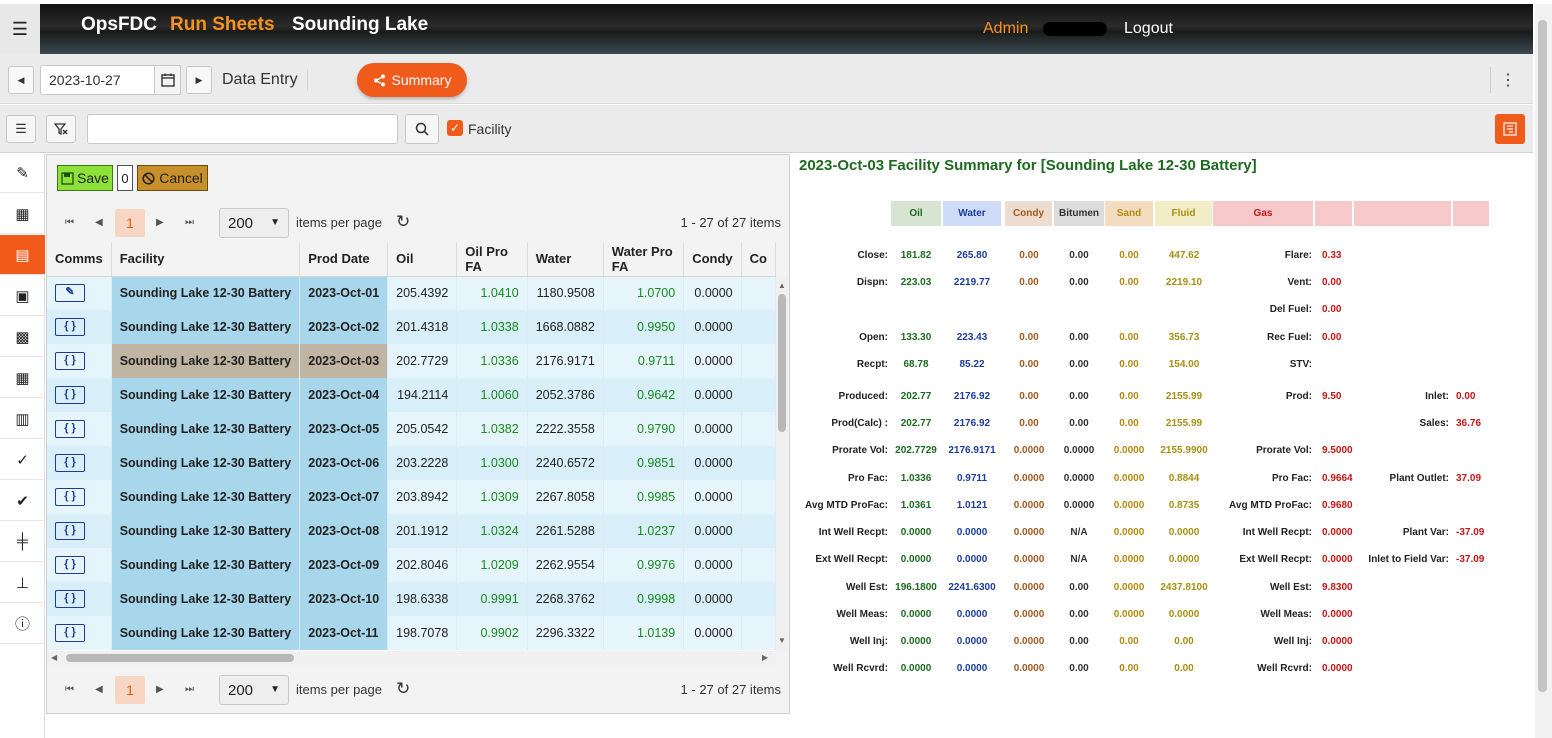  I want to click on previous-date-button: ◀, so click(21, 80).